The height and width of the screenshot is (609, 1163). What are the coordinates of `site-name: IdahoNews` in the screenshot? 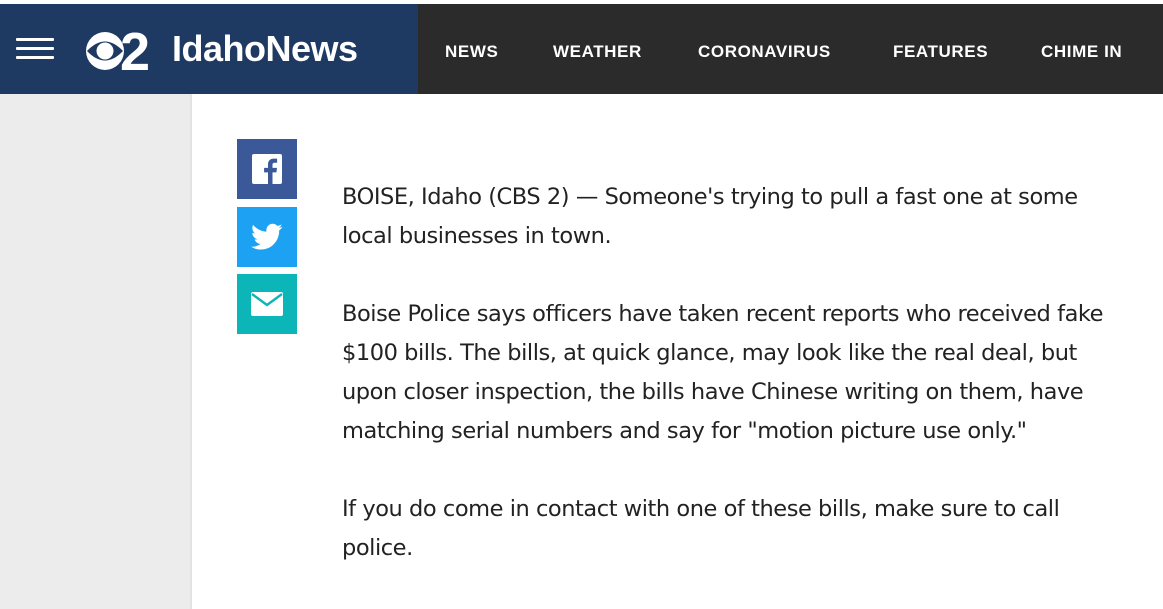 It's located at (265, 48).